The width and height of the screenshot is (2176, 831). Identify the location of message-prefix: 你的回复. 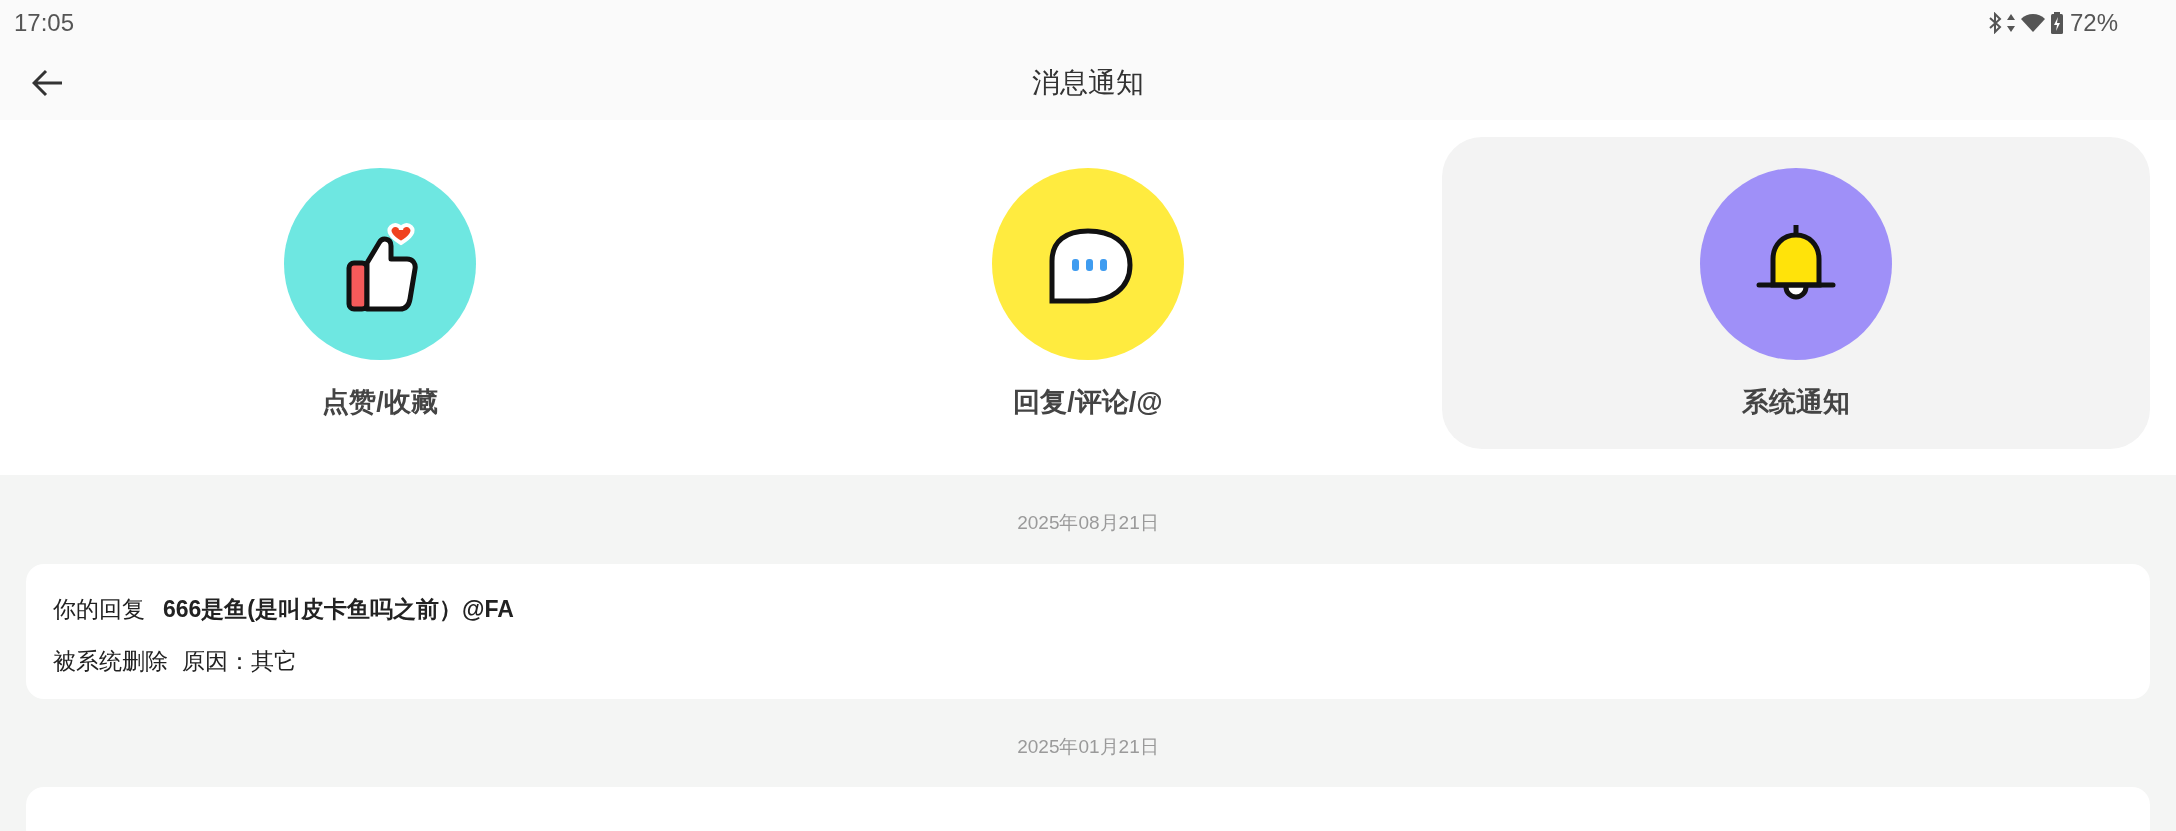
(99, 609).